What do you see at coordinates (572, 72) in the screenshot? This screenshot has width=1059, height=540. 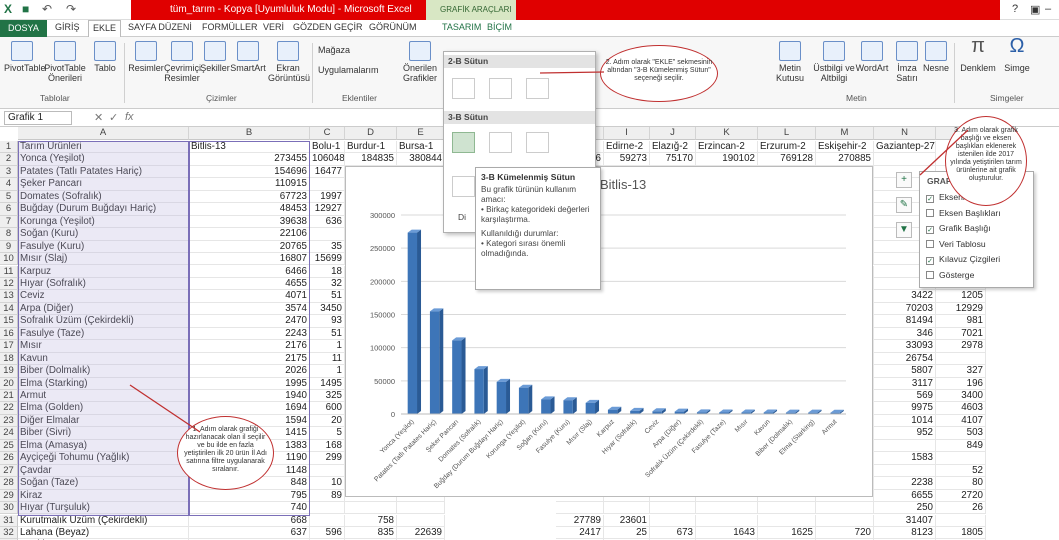 I see `callout-step2-pointer` at bounding box center [572, 72].